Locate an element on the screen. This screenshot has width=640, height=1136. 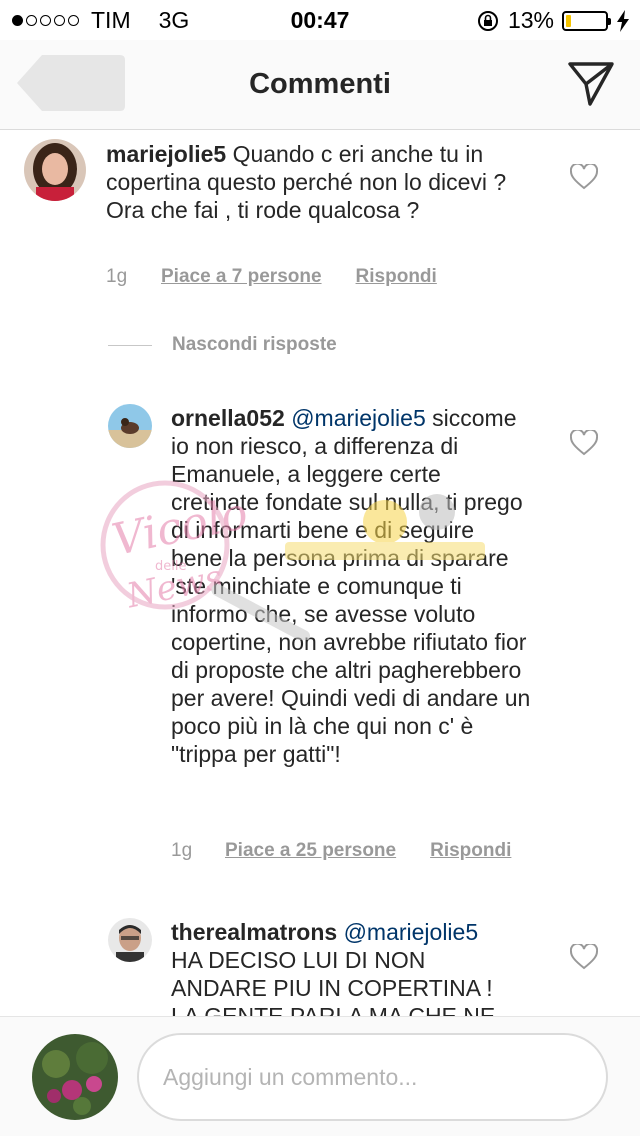
battery-icon is located at coordinates (586, 20).